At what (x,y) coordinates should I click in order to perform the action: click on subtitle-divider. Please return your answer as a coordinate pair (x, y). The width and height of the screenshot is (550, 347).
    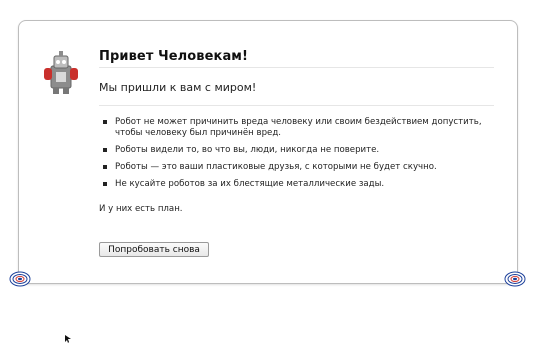
    Looking at the image, I should click on (296, 105).